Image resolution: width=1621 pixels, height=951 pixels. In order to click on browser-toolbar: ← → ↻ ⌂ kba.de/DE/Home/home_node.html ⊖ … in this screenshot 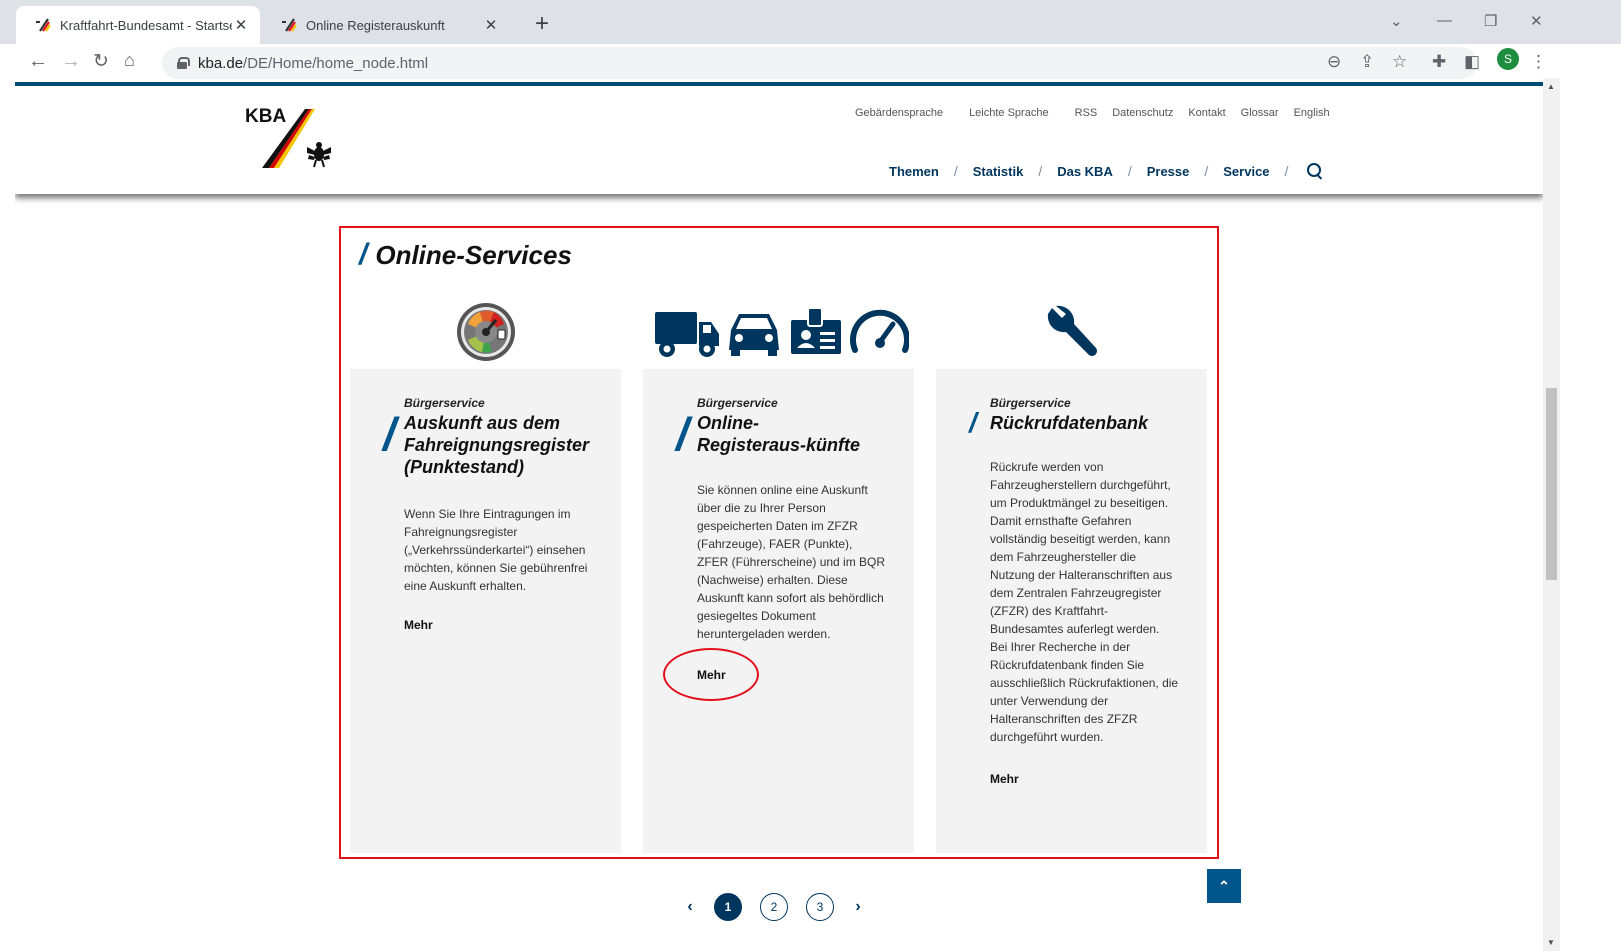, I will do `click(810, 63)`.